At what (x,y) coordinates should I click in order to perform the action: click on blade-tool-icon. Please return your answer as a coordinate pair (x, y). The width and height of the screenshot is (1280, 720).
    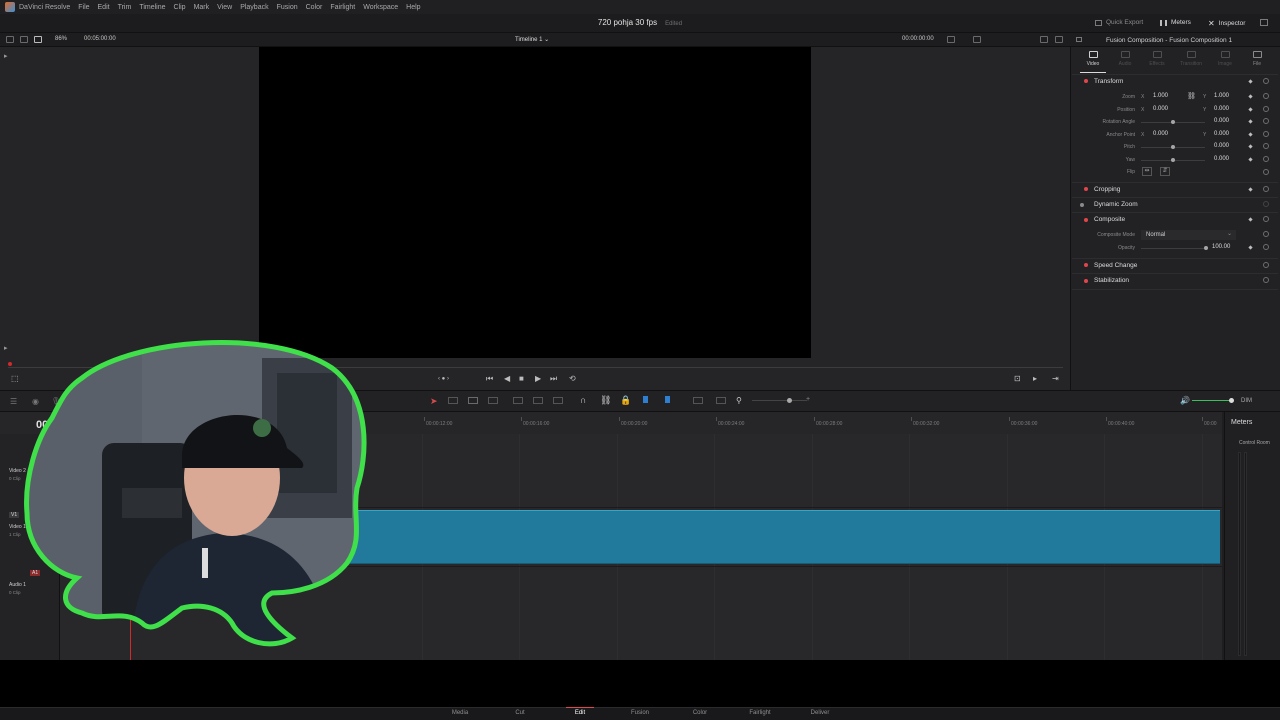
    Looking at the image, I should click on (493, 400).